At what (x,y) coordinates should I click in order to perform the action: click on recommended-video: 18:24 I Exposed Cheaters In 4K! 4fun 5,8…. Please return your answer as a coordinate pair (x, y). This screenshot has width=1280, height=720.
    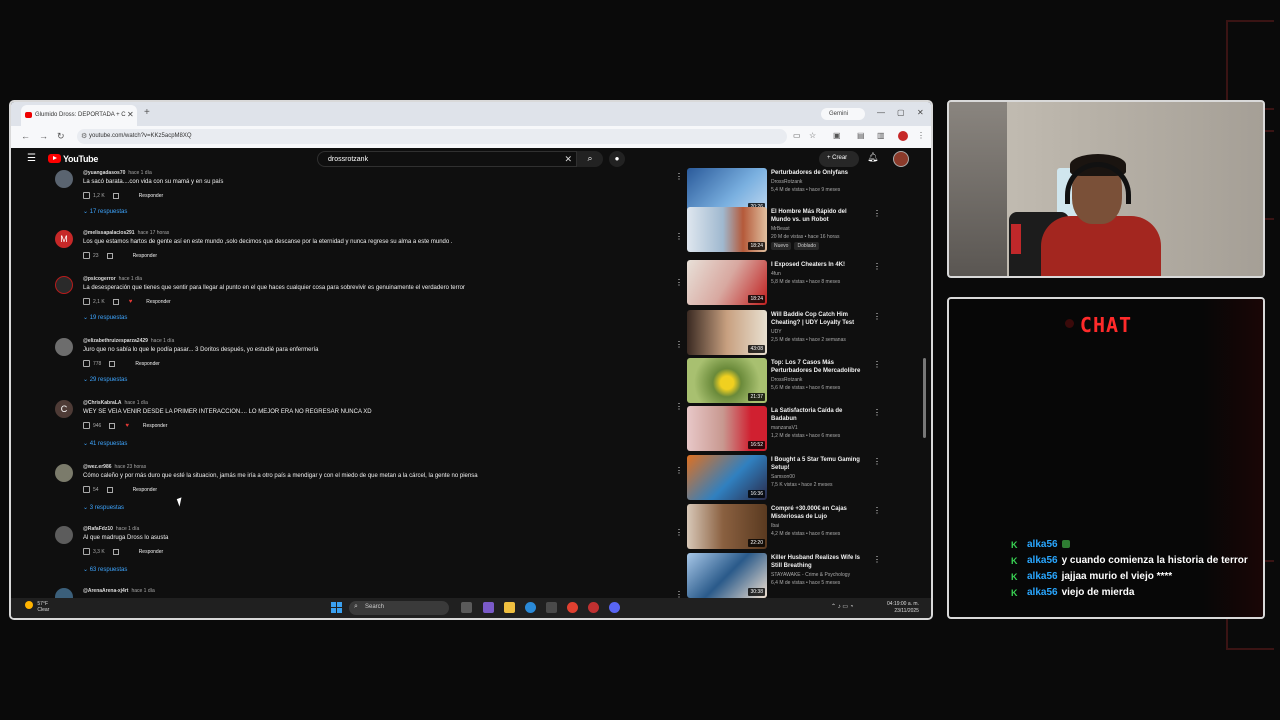
    Looking at the image, I should click on (801, 283).